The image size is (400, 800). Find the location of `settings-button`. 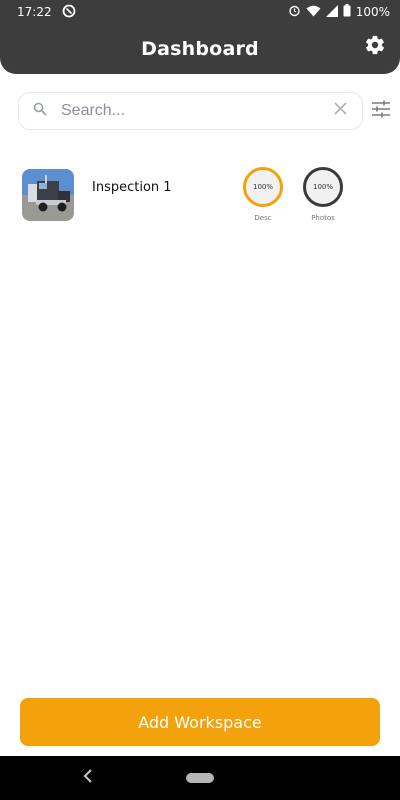

settings-button is located at coordinates (375, 47).